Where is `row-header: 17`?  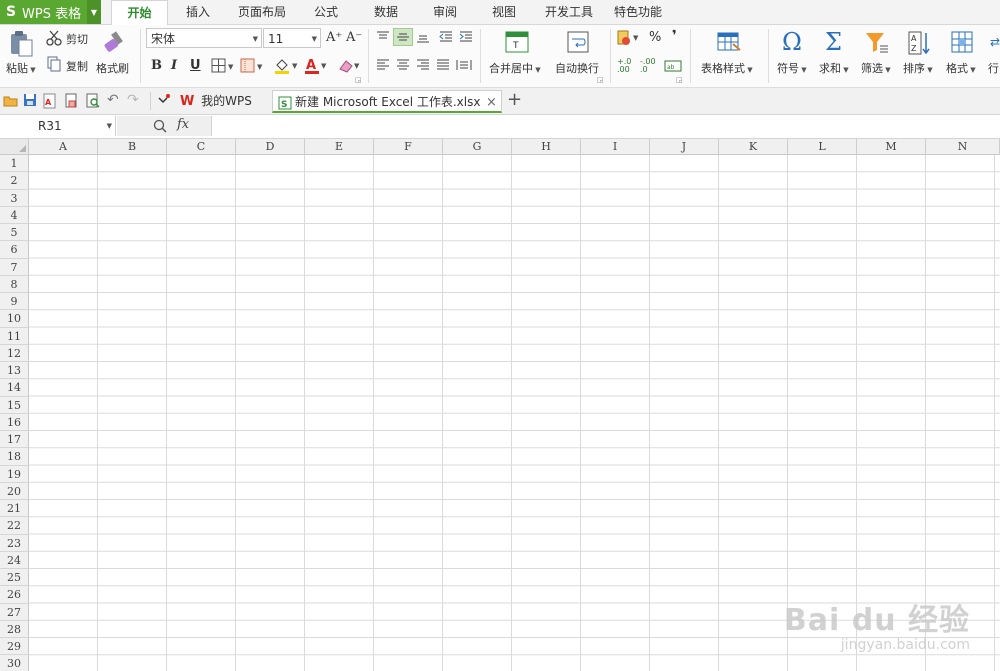 row-header: 17 is located at coordinates (14, 440).